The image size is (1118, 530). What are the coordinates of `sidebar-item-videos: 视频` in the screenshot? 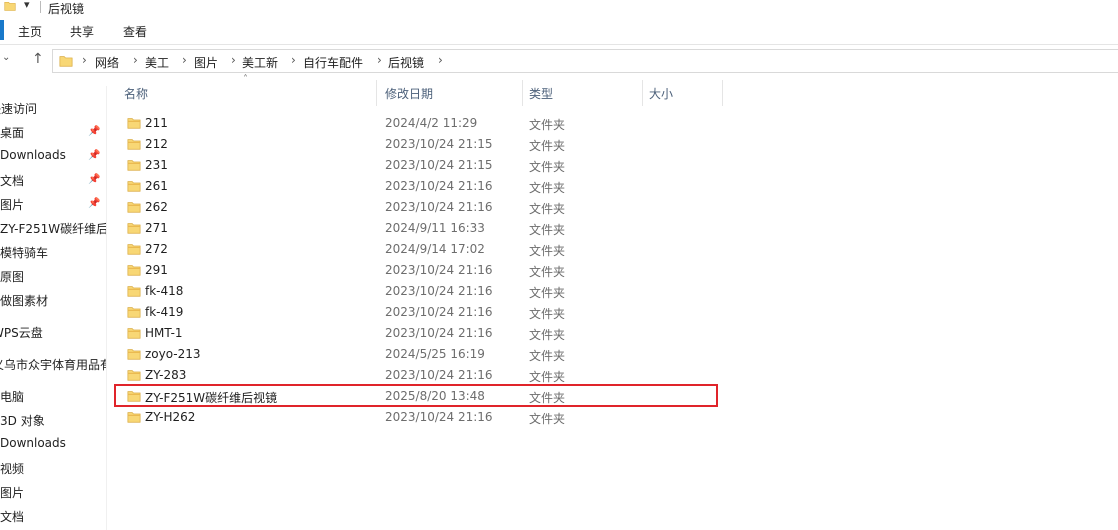 It's located at (12, 468).